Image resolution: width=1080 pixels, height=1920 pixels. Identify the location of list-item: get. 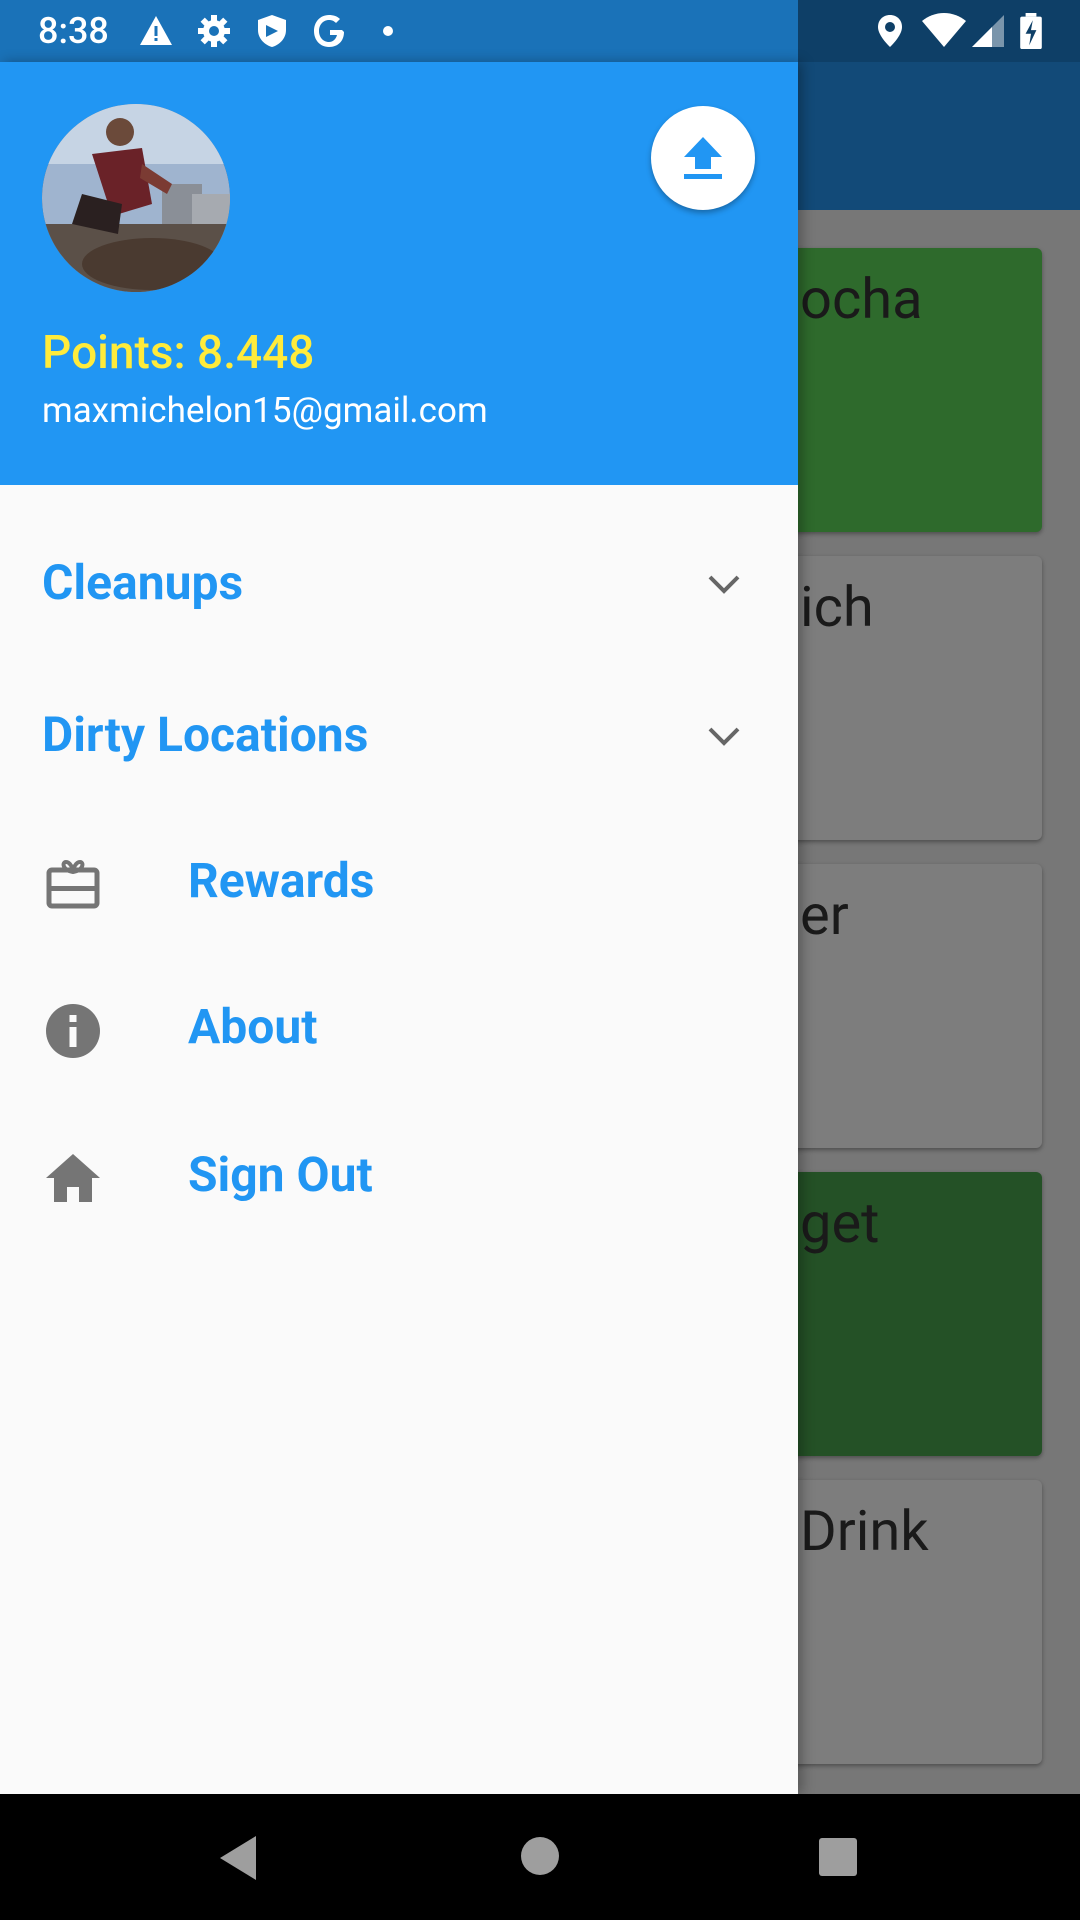
(911, 1314).